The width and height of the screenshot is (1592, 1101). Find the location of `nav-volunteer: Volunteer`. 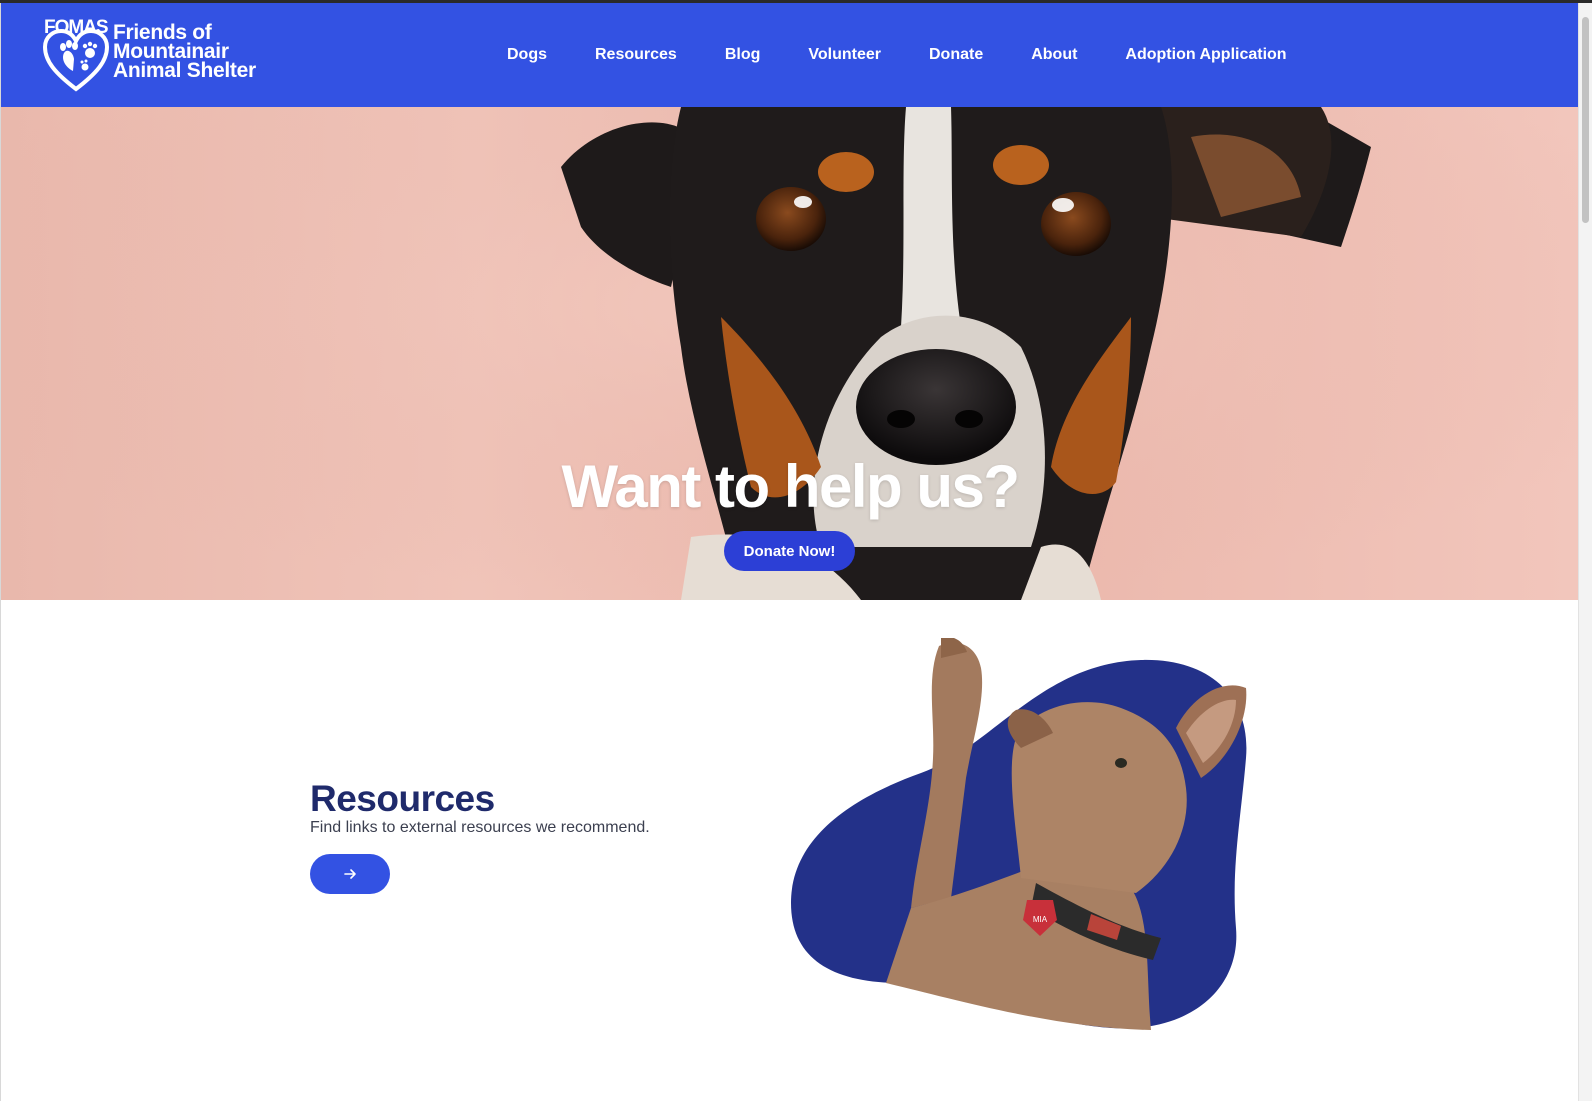

nav-volunteer: Volunteer is located at coordinates (844, 55).